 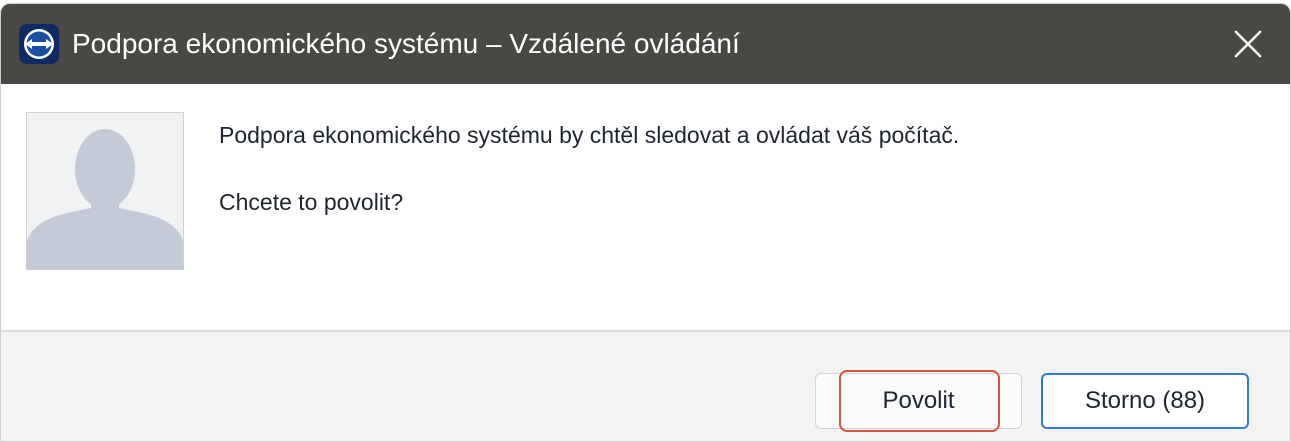 I want to click on teamviewer-icon, so click(x=39, y=44).